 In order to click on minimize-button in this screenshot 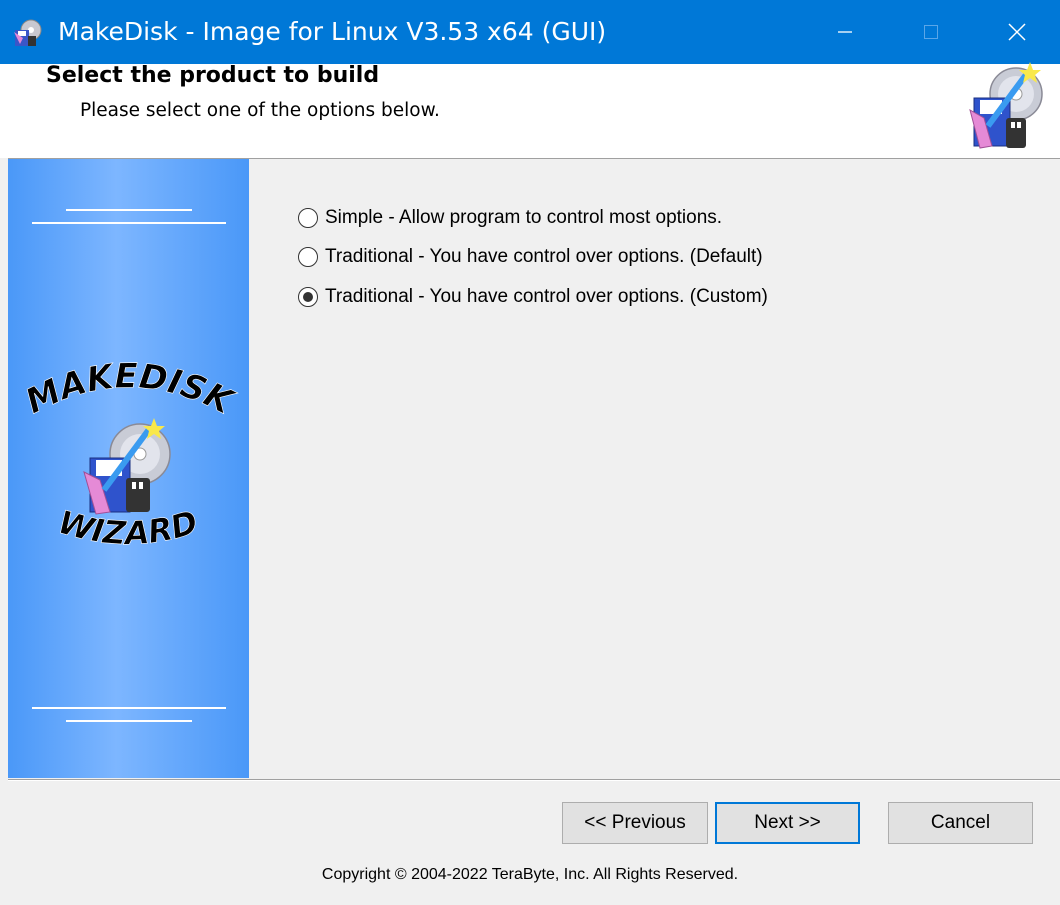, I will do `click(845, 32)`.